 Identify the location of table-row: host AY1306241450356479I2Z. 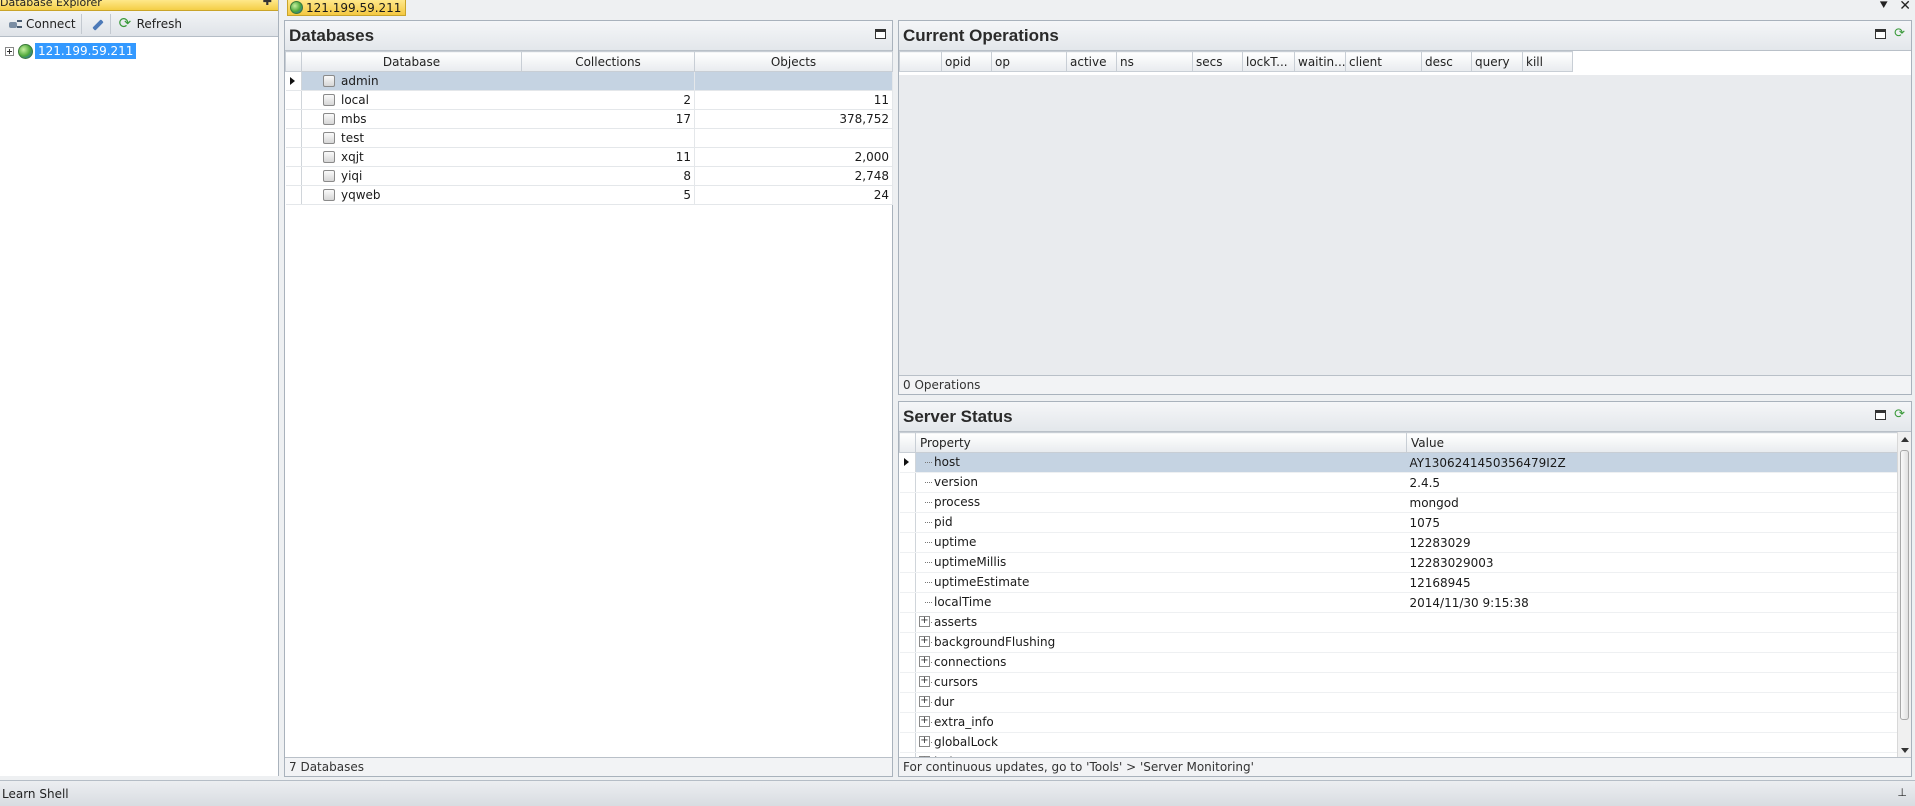
(1398, 462).